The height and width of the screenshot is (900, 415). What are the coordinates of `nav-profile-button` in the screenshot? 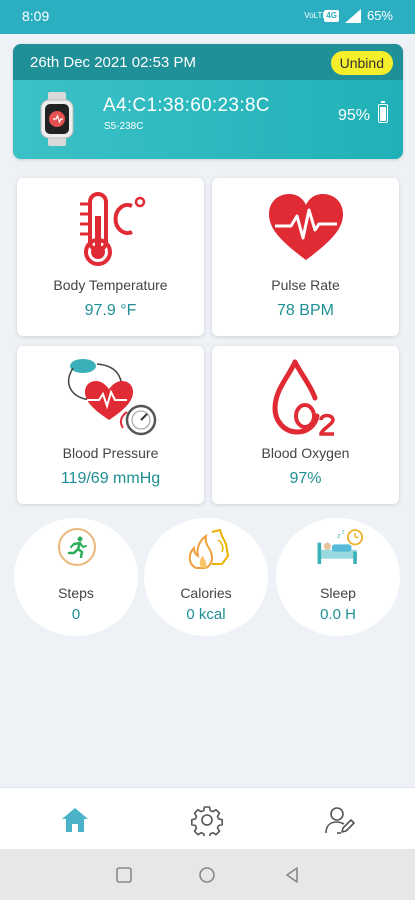 It's located at (340, 820).